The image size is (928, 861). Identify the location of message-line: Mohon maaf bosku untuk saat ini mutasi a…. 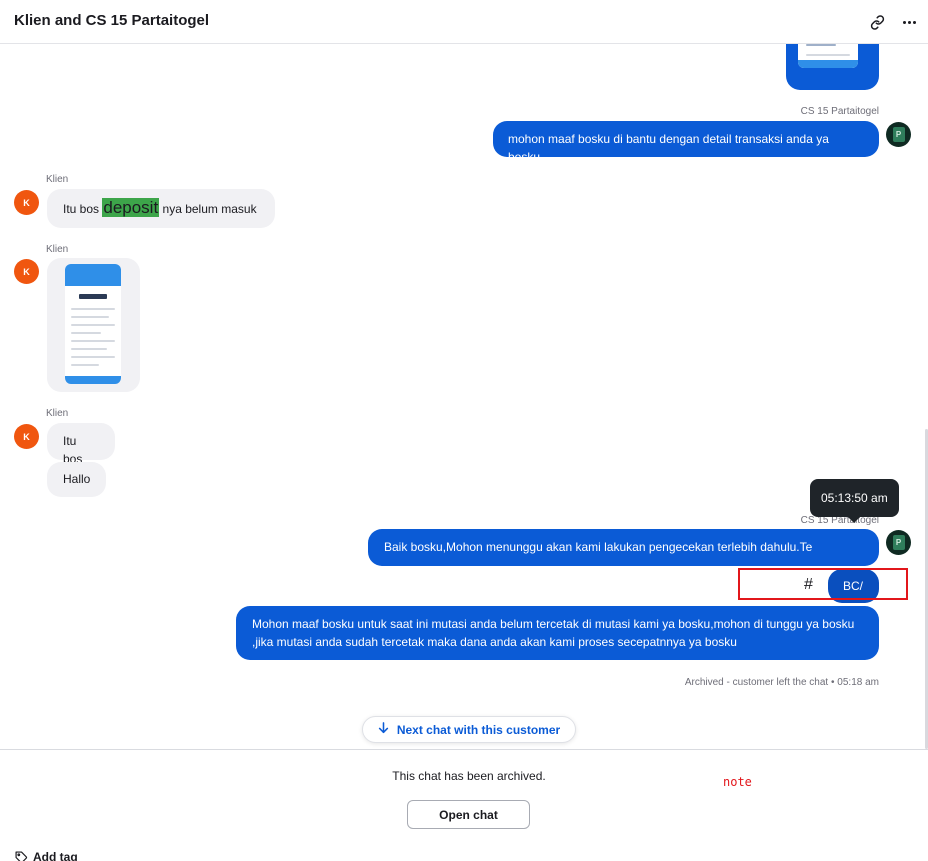
(553, 624).